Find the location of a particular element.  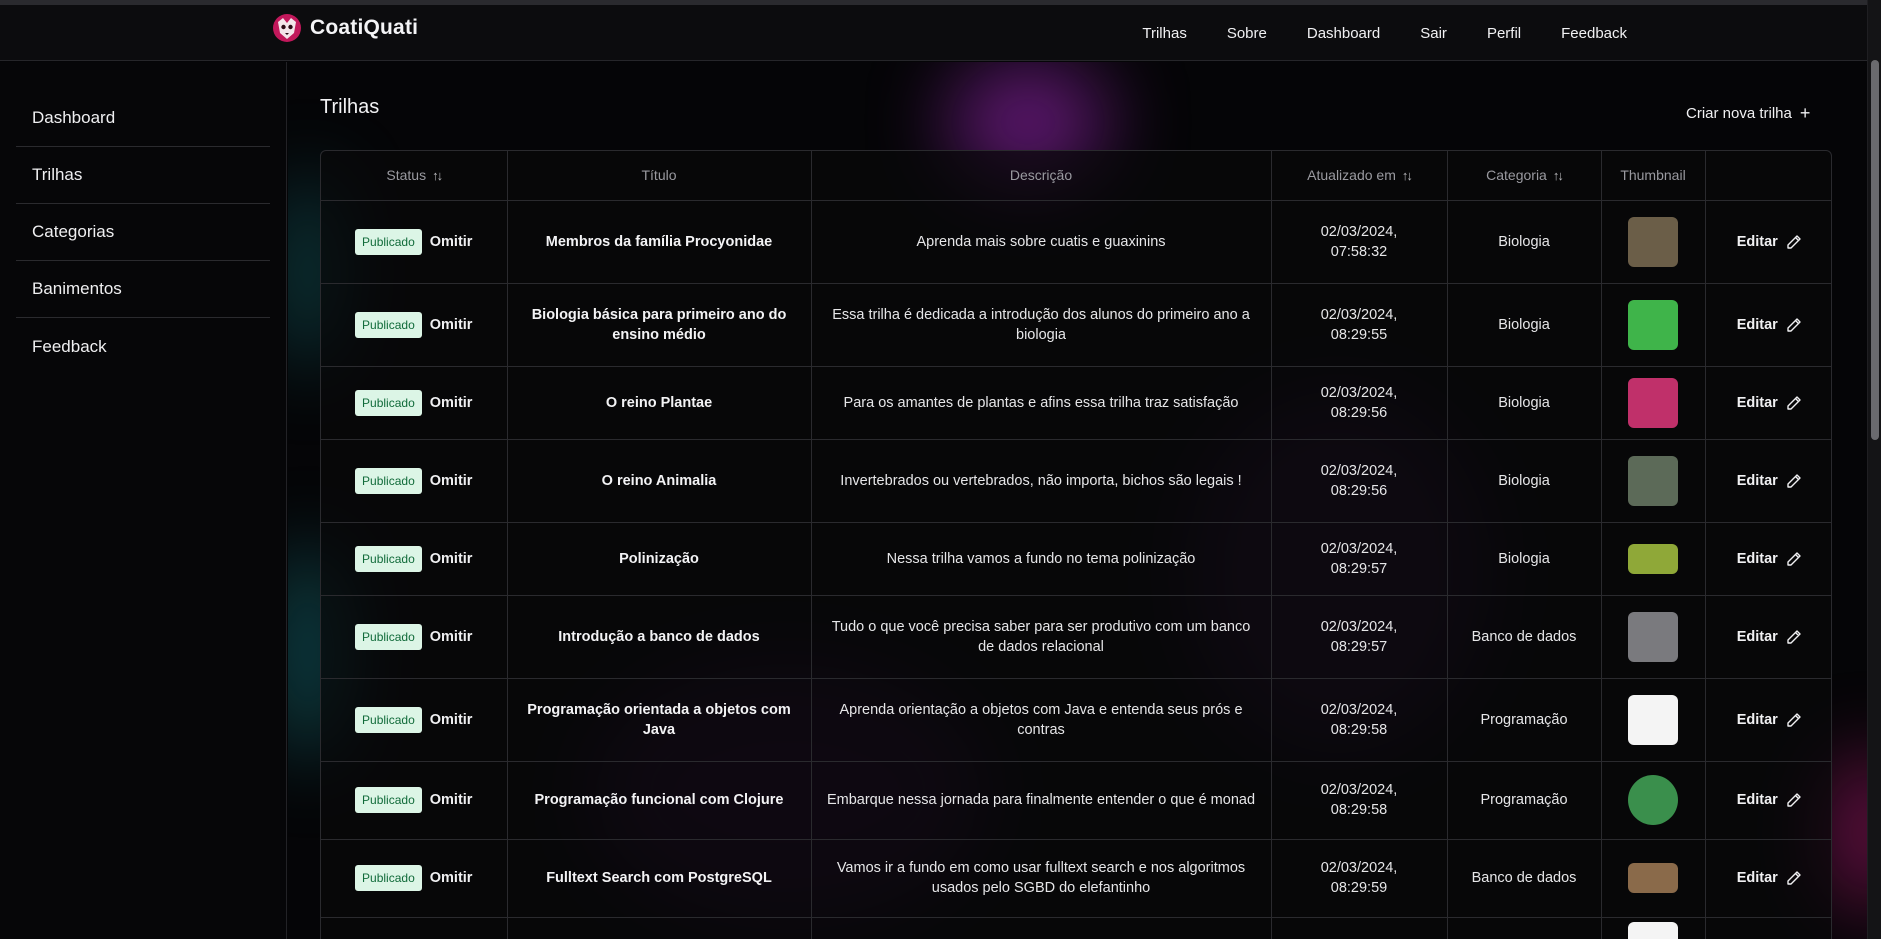

nav-sair: Sair is located at coordinates (1433, 33).